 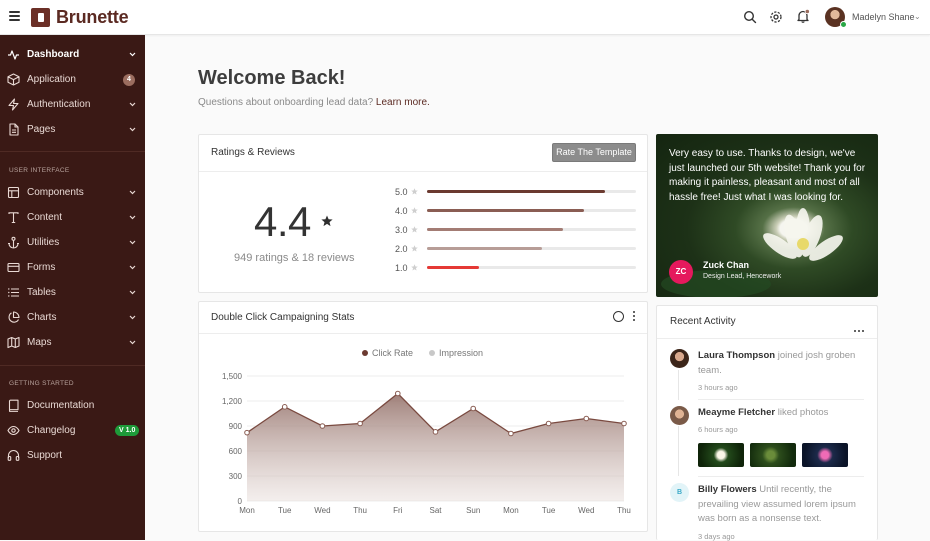 What do you see at coordinates (72, 243) in the screenshot?
I see `sidebar-item-utilities: Utilities` at bounding box center [72, 243].